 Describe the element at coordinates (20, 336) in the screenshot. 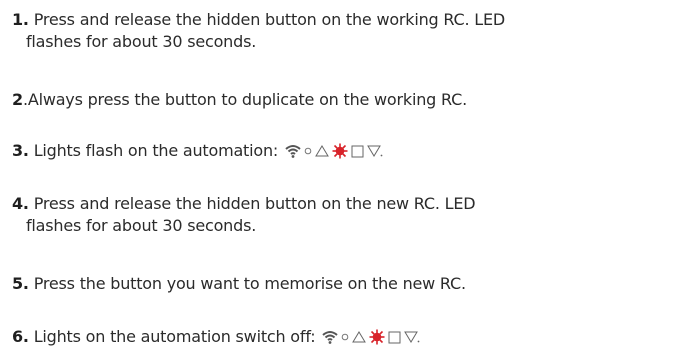

I see `step-number: 6.` at that location.